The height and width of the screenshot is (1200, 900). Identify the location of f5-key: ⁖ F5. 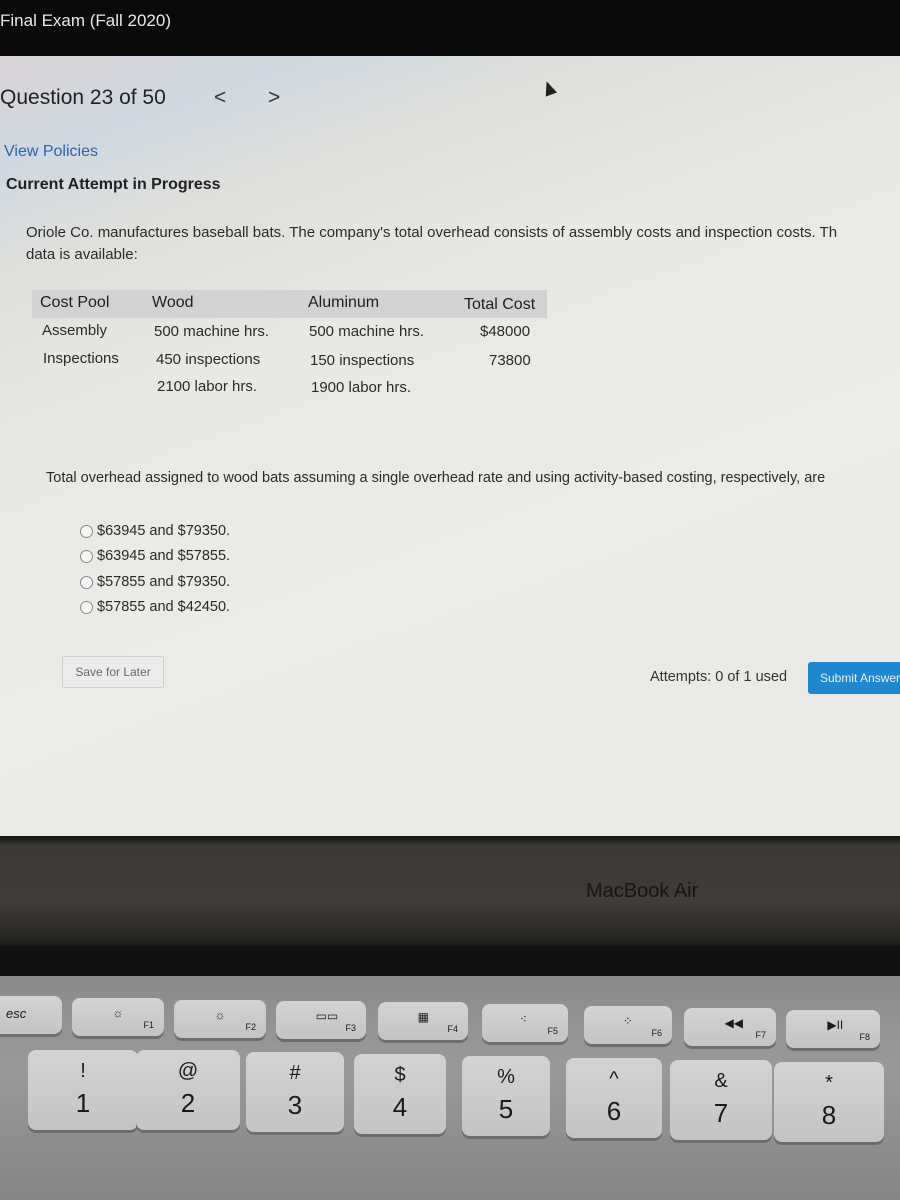
(525, 1023).